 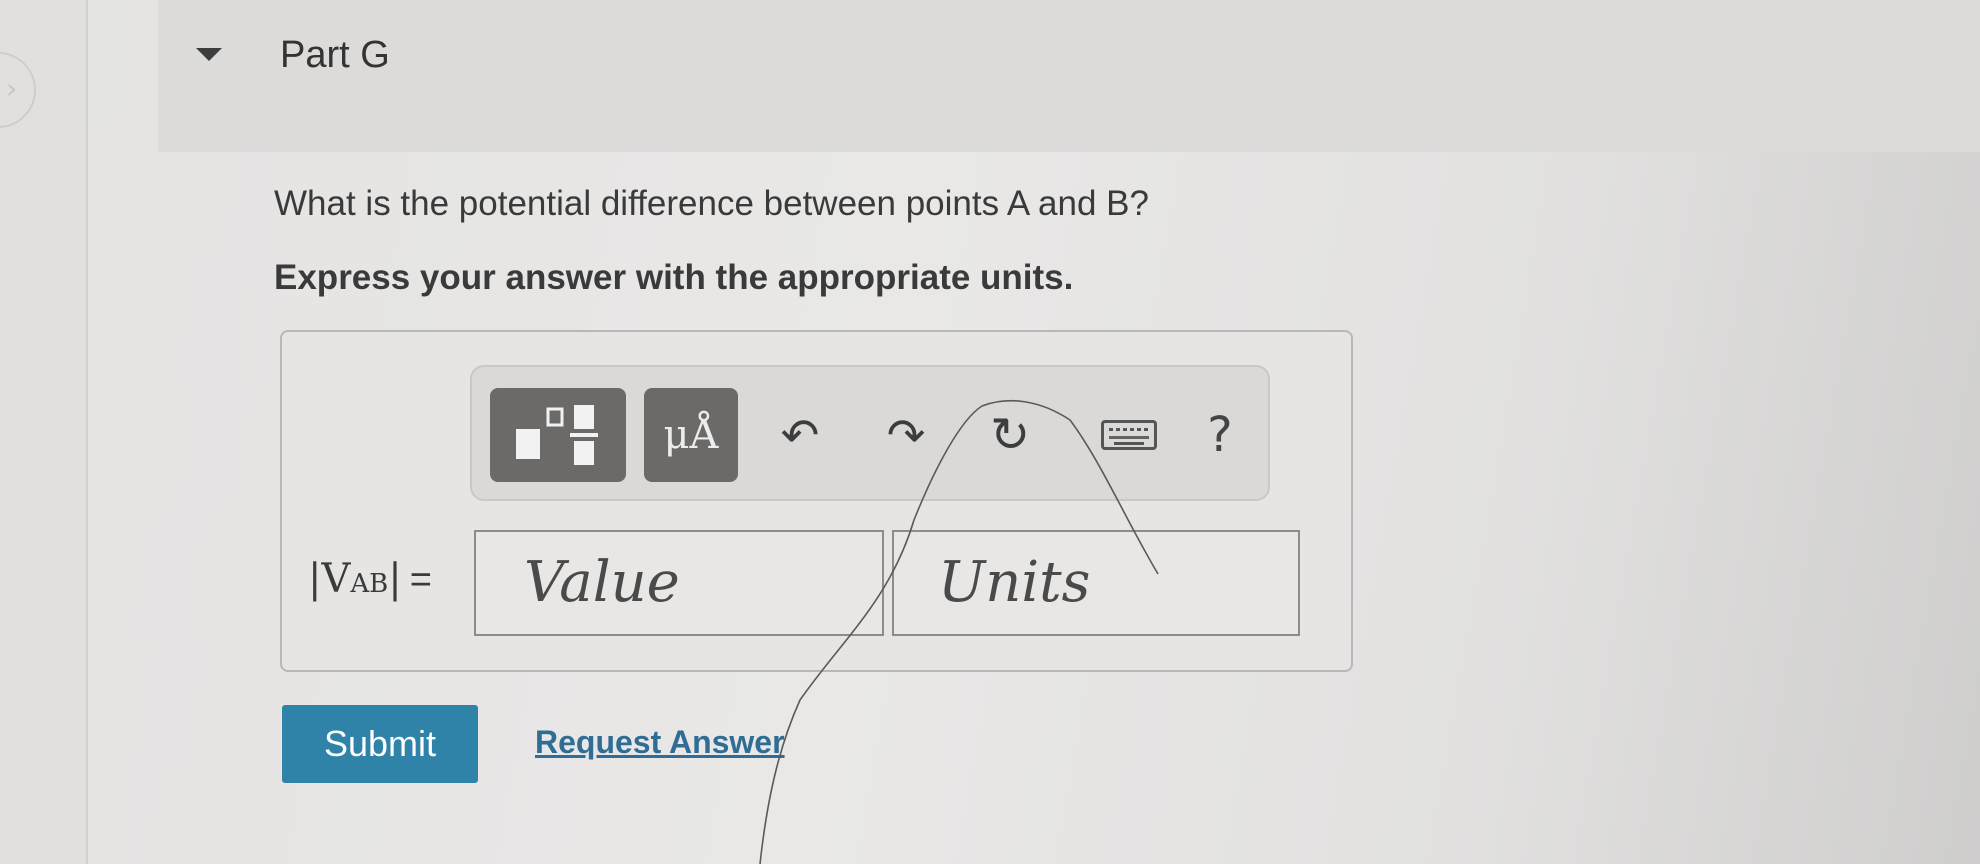 I want to click on undo-icon: ↶, so click(x=800, y=435).